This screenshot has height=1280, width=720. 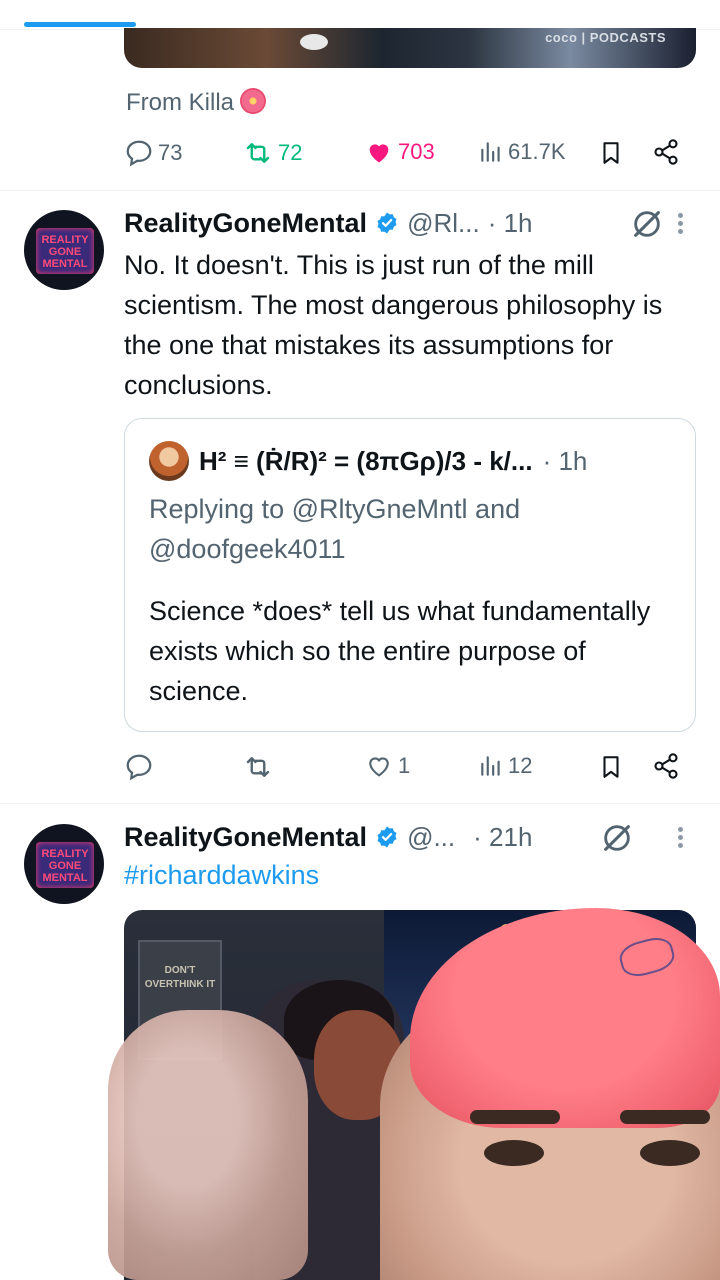 I want to click on reply-button: 73, so click(x=153, y=153).